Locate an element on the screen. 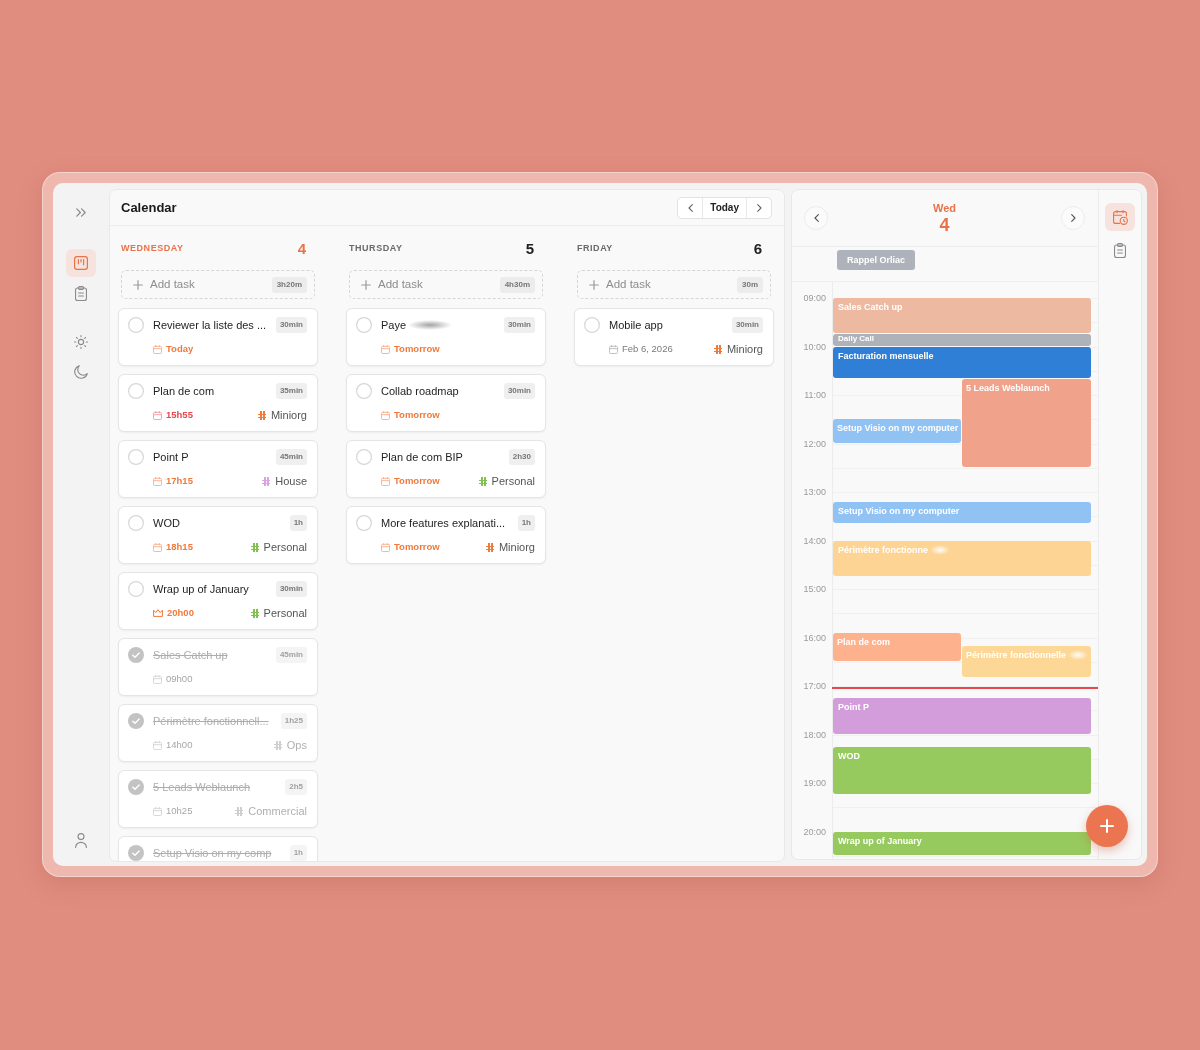 Image resolution: width=1200 pixels, height=1050 pixels. time-label: 15:00 is located at coordinates (814, 589).